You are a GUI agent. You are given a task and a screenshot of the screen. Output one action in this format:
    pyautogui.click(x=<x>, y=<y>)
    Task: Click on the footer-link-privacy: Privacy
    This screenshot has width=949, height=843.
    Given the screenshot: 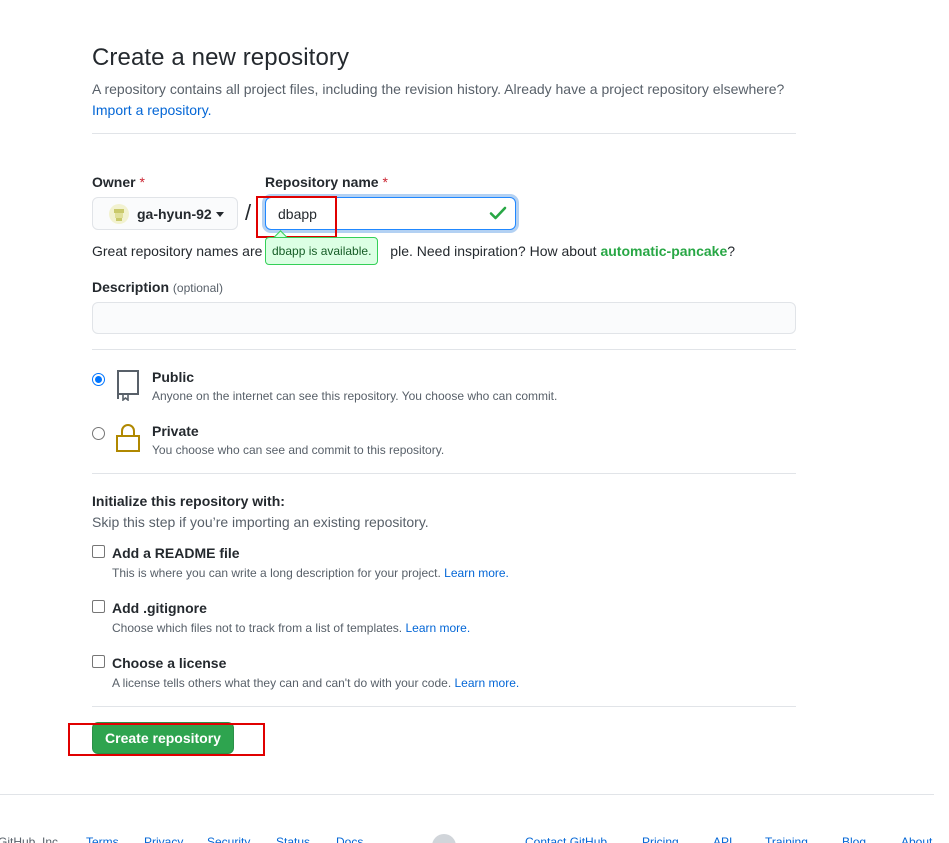 What is the action you would take?
    pyautogui.click(x=163, y=839)
    